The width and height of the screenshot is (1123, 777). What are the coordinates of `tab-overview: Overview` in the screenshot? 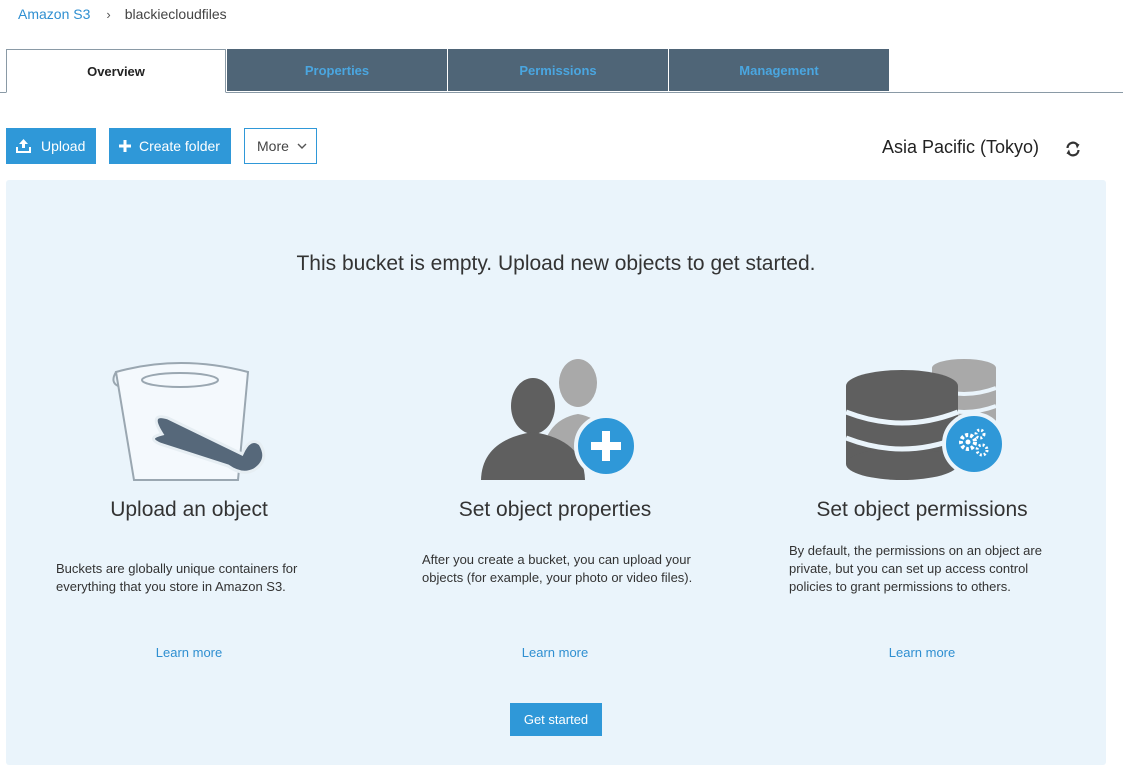 It's located at (116, 71).